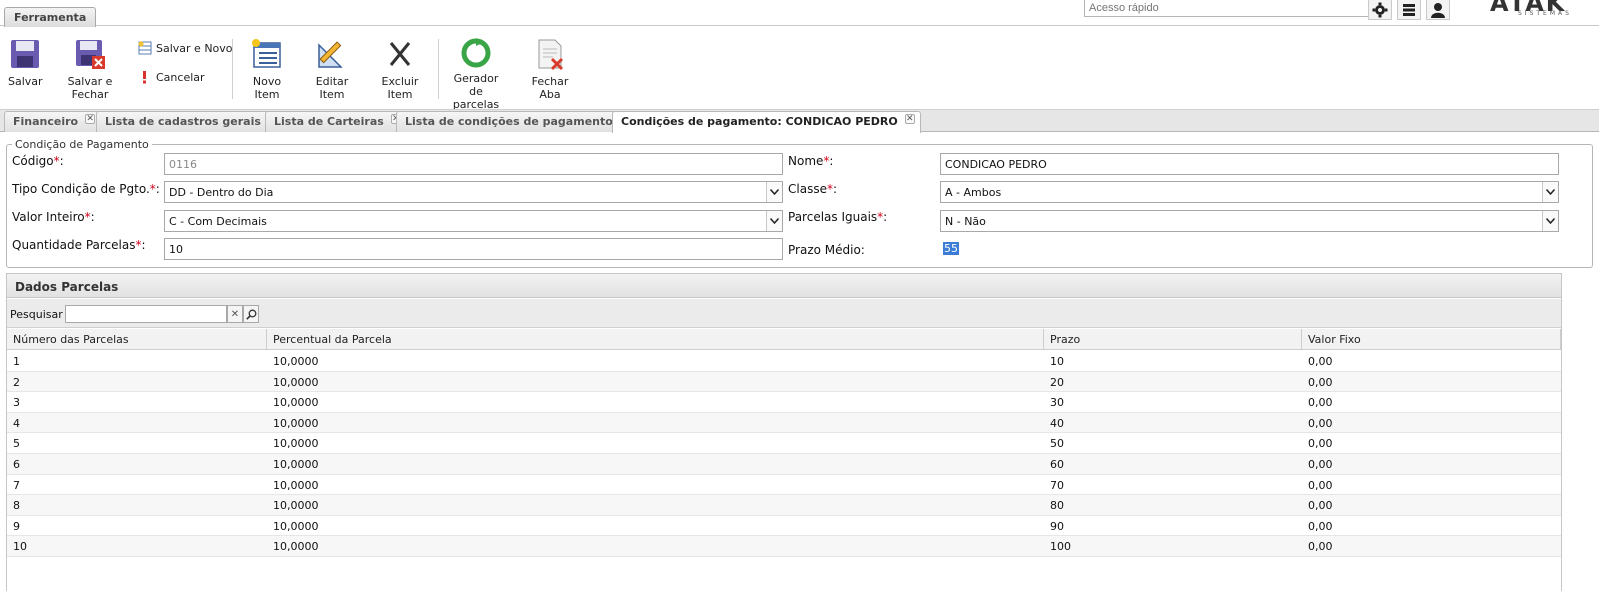 Image resolution: width=1599 pixels, height=591 pixels. Describe the element at coordinates (799, 13) in the screenshot. I see `top-bar: Ferramenta ATAK SISTEMAS` at that location.